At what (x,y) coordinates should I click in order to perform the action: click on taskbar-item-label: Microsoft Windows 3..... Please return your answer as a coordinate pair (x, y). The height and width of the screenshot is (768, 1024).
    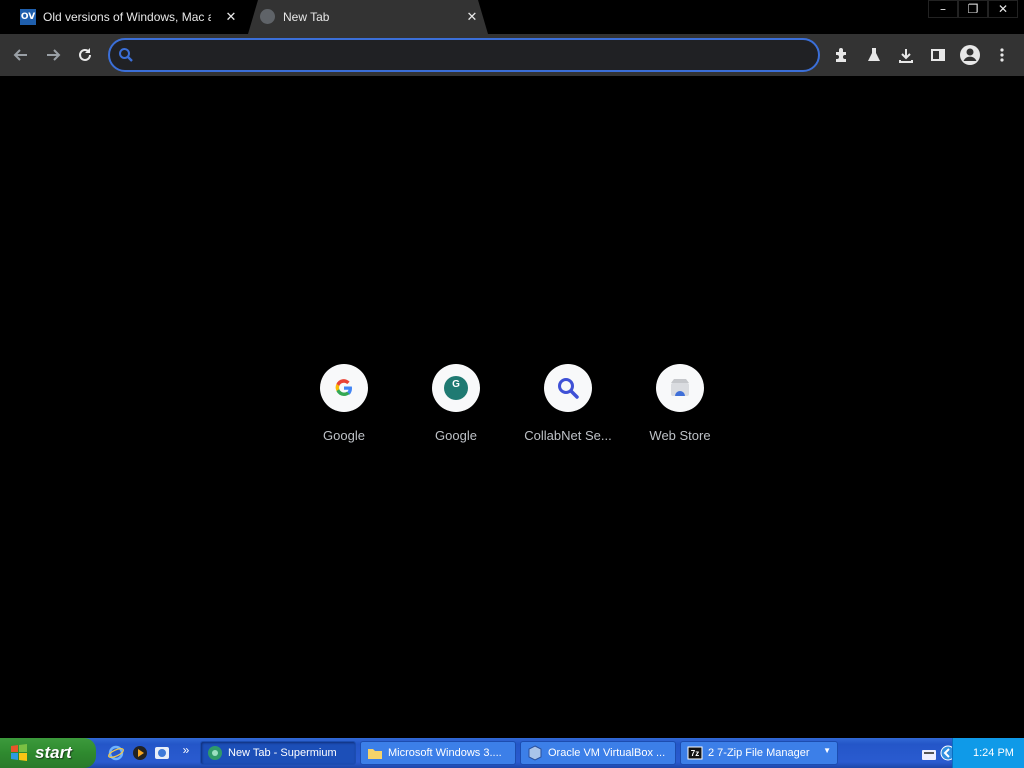
    Looking at the image, I should click on (445, 753).